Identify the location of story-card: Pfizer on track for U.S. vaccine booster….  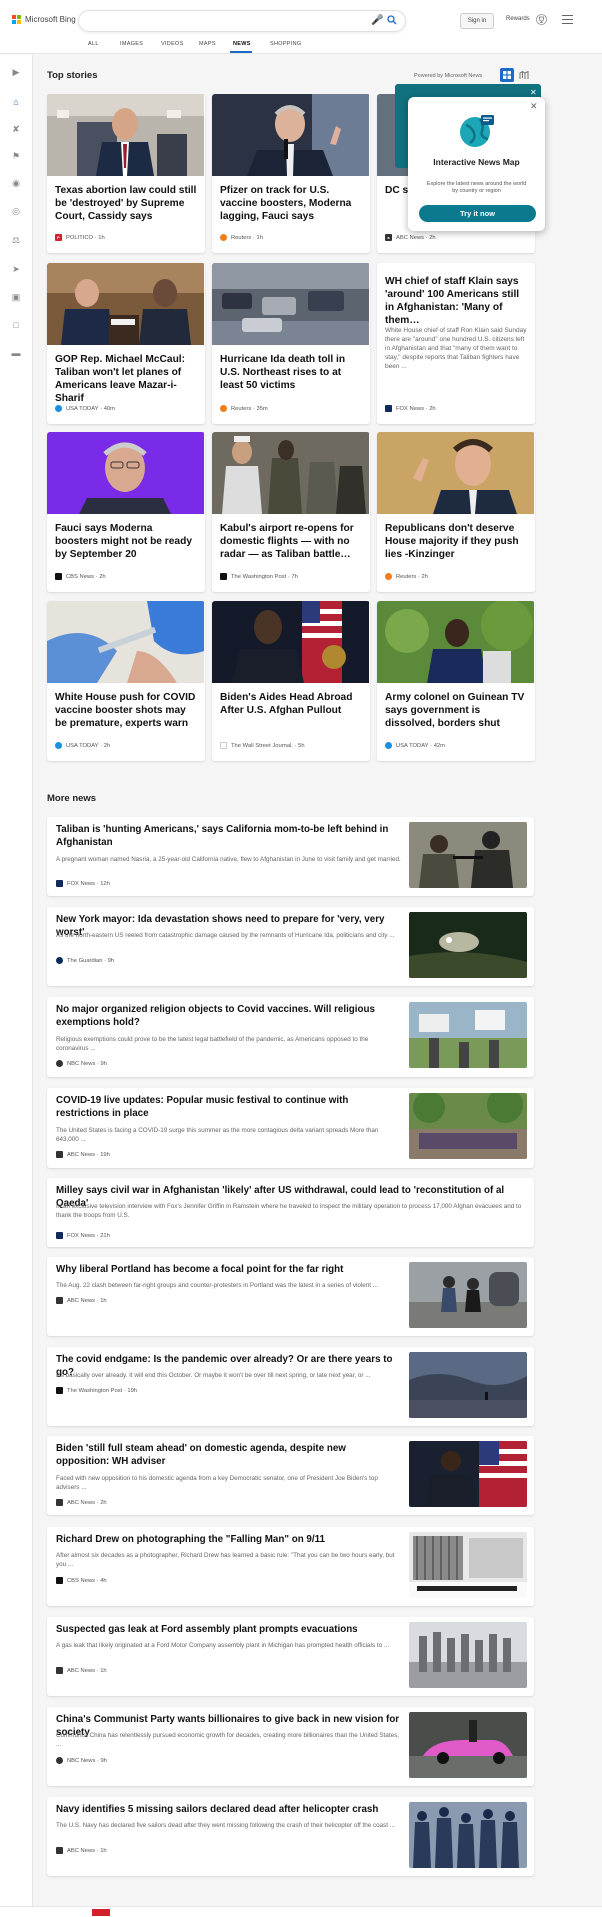
(291, 173).